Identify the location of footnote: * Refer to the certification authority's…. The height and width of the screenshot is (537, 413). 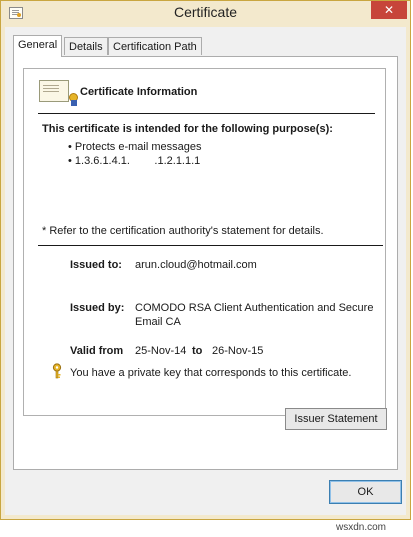
(183, 231).